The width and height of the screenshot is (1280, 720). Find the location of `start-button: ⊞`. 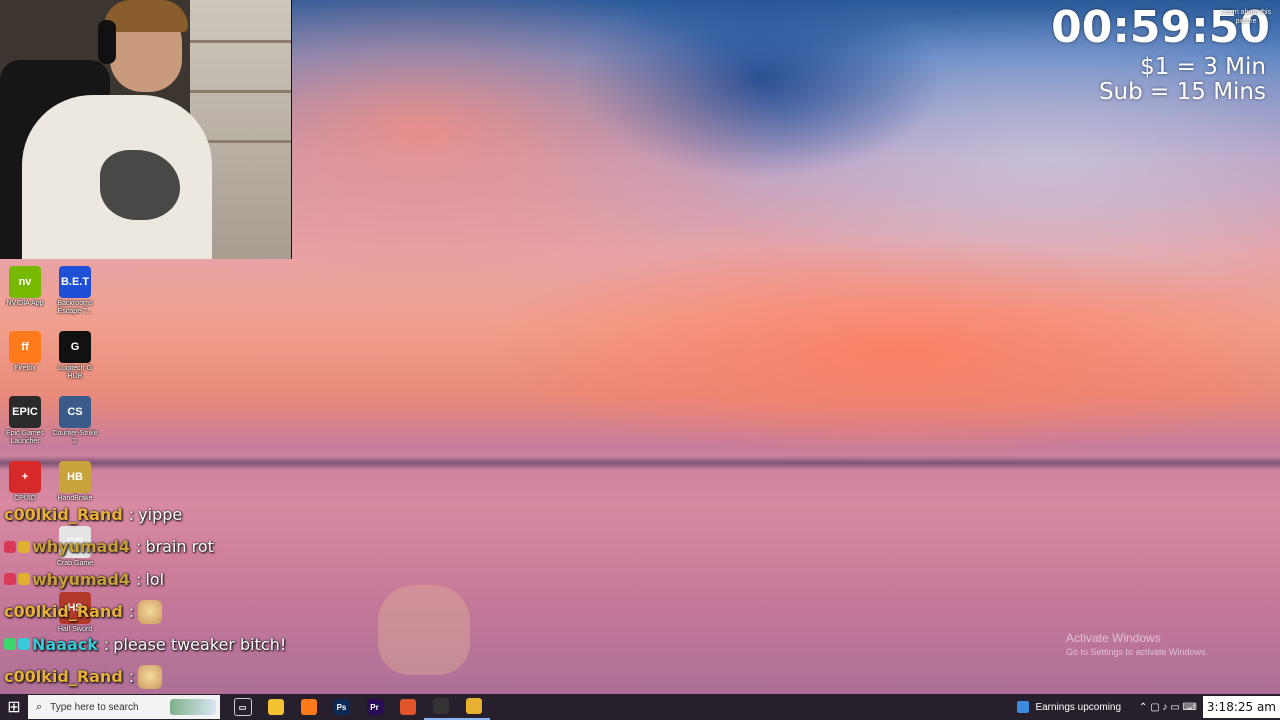

start-button: ⊞ is located at coordinates (14, 707).